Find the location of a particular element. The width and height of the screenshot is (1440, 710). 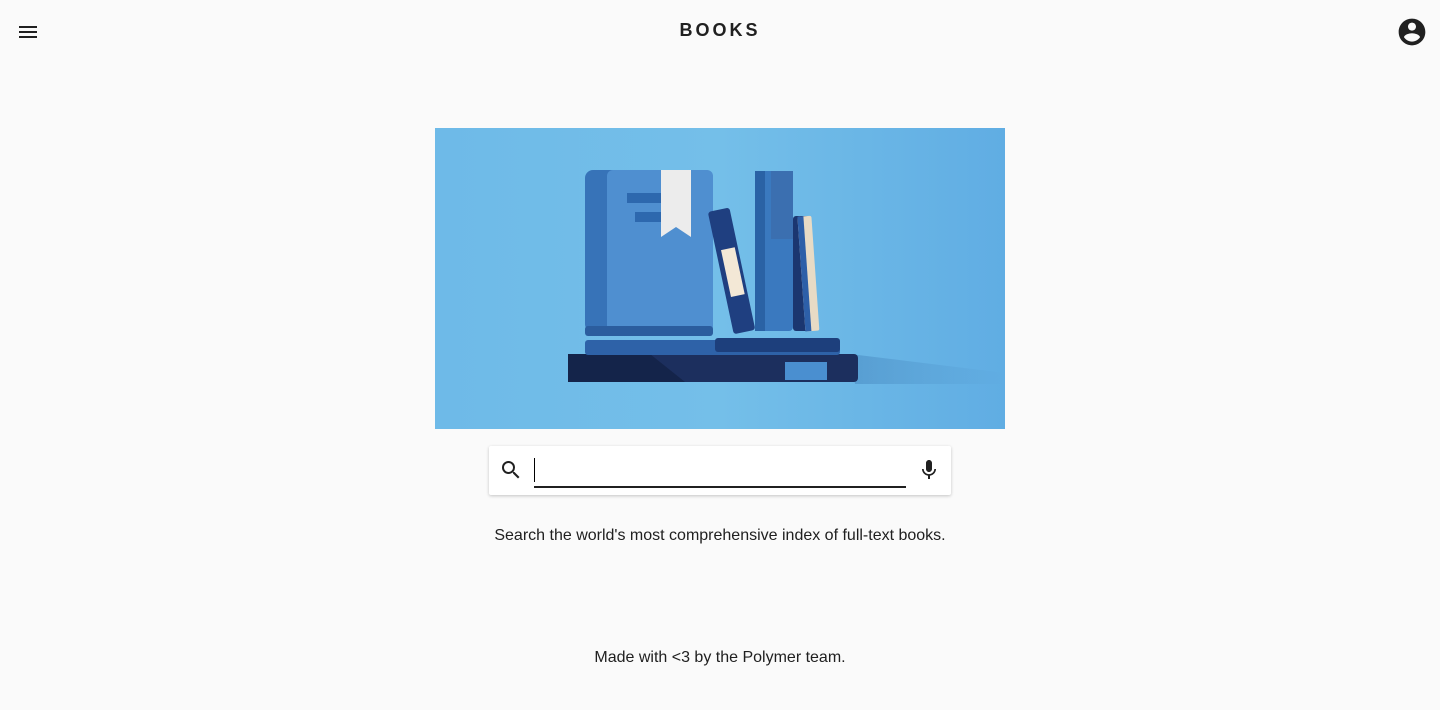

text-caret is located at coordinates (534, 470).